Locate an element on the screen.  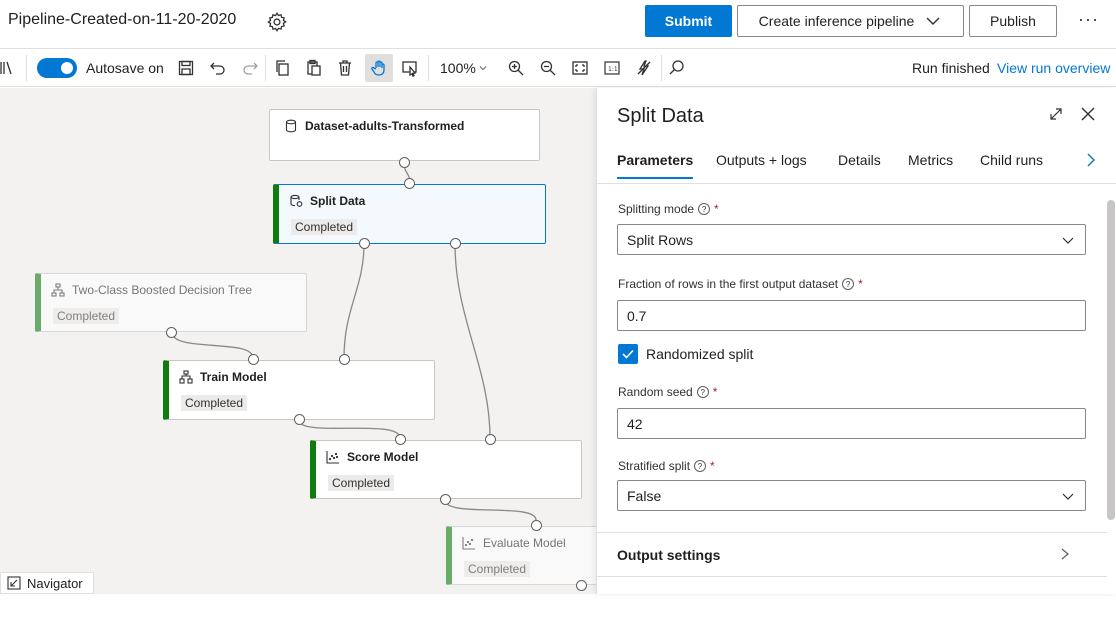
node-train-model: Train Model Completed is located at coordinates (299, 390).